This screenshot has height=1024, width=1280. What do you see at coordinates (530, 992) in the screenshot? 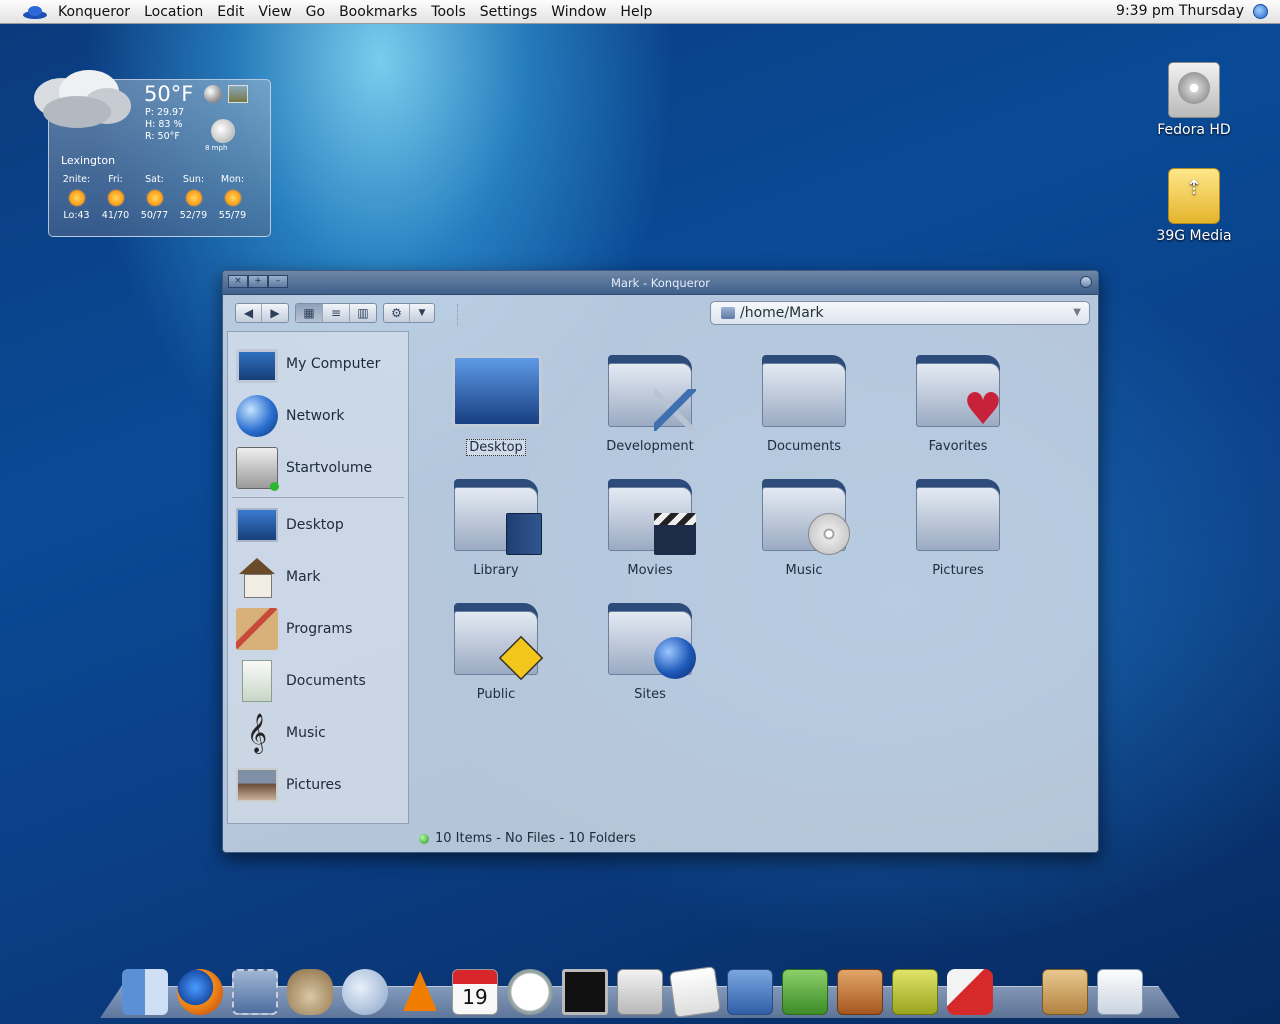
I see `clock-icon` at bounding box center [530, 992].